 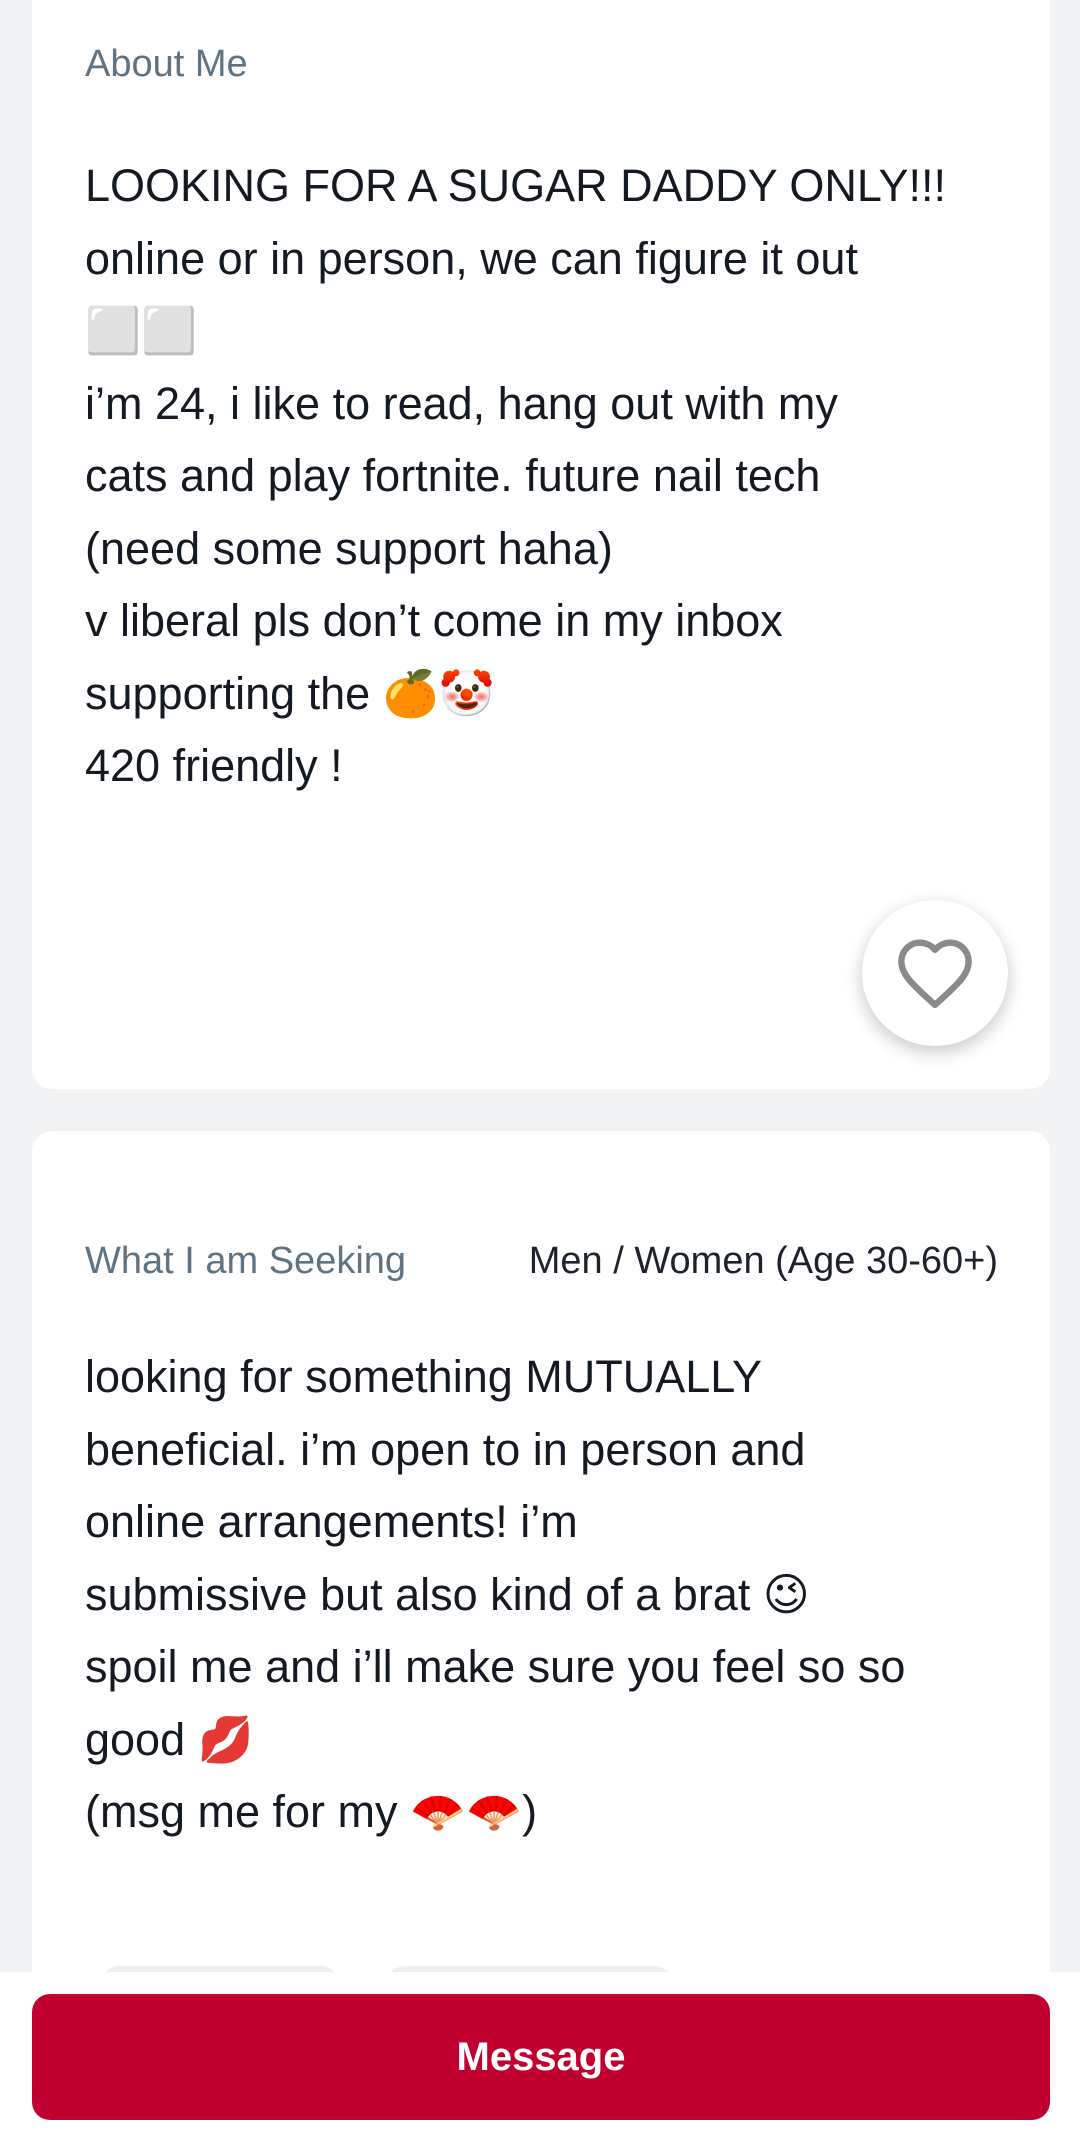 I want to click on bottom-action-bar: Message, so click(x=540, y=2054).